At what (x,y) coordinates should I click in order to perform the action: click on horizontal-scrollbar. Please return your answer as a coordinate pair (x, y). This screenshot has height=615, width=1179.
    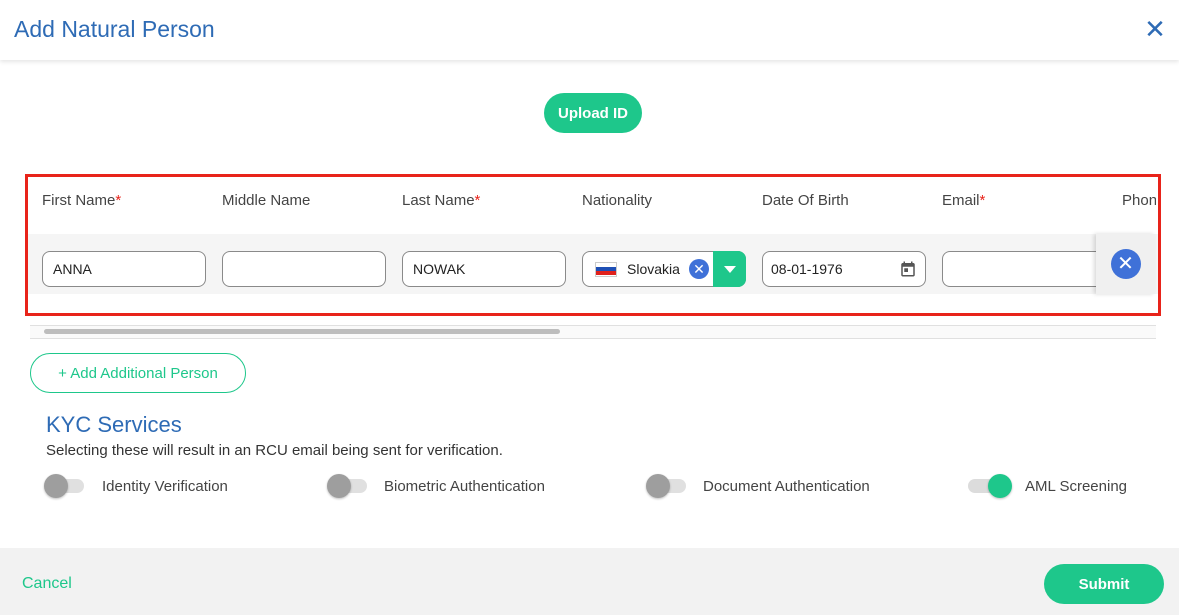
    Looking at the image, I should click on (593, 332).